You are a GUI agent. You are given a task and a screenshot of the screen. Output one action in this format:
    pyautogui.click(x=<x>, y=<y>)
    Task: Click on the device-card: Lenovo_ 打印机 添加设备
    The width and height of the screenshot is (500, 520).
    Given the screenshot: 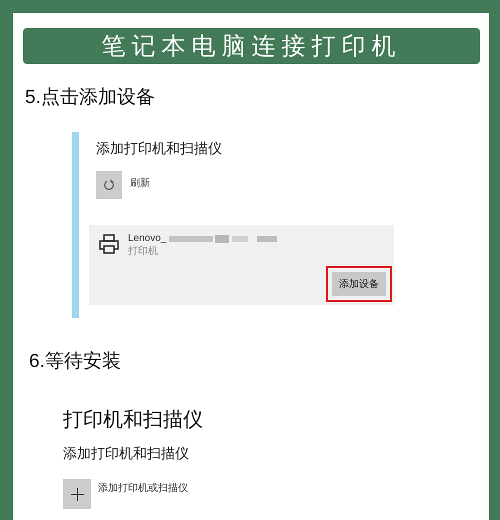 What is the action you would take?
    pyautogui.click(x=241, y=265)
    